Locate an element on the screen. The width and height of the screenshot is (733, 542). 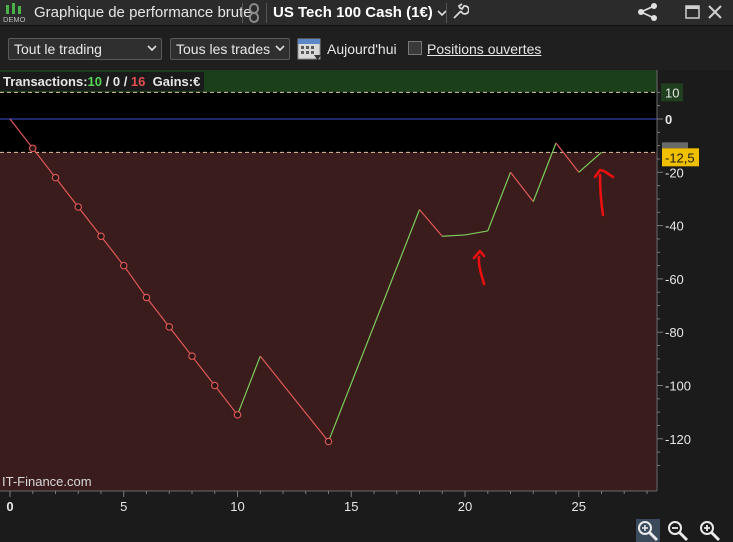
demo-label: DEMO is located at coordinates (14, 19).